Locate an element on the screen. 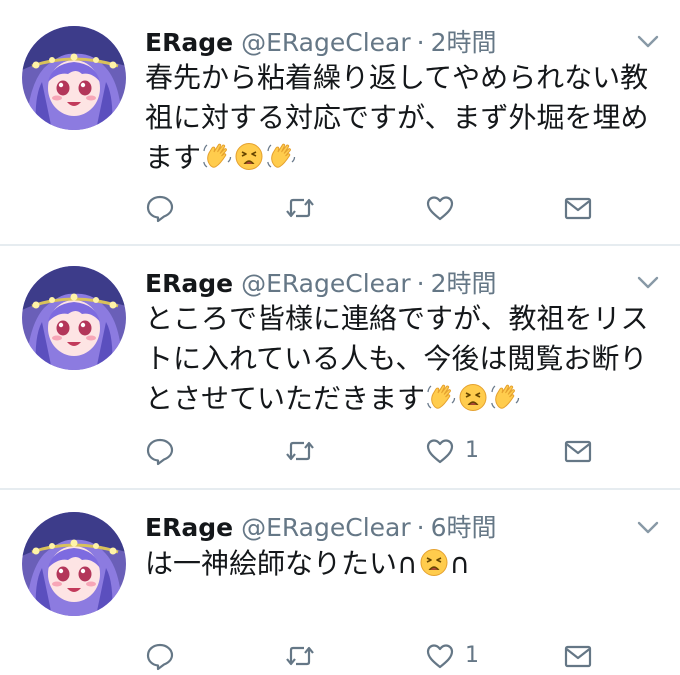 Image resolution: width=680 pixels, height=675 pixels. tweet-text-line: とさせていただきます is located at coordinates (405, 399).